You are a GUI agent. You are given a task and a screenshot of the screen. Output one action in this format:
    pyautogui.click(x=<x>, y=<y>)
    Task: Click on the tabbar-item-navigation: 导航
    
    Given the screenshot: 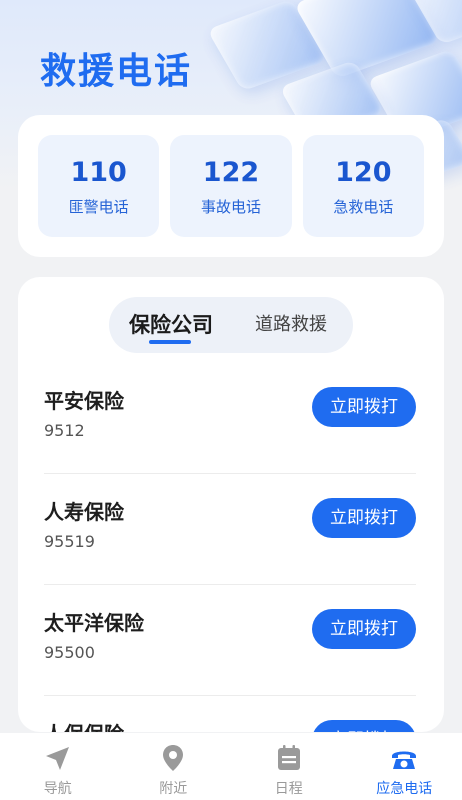 What is the action you would take?
    pyautogui.click(x=58, y=766)
    